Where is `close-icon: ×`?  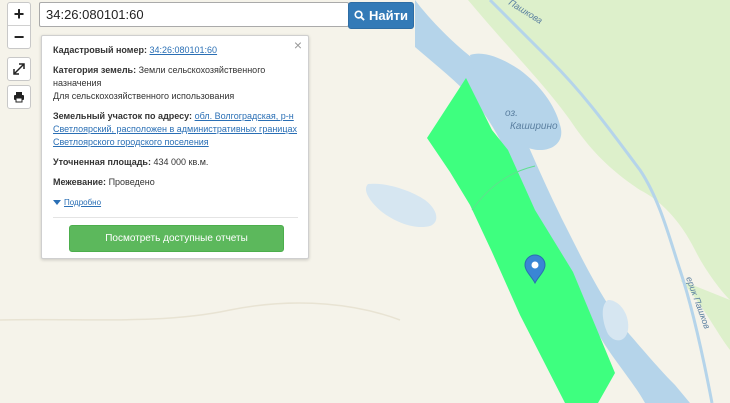 close-icon: × is located at coordinates (298, 45).